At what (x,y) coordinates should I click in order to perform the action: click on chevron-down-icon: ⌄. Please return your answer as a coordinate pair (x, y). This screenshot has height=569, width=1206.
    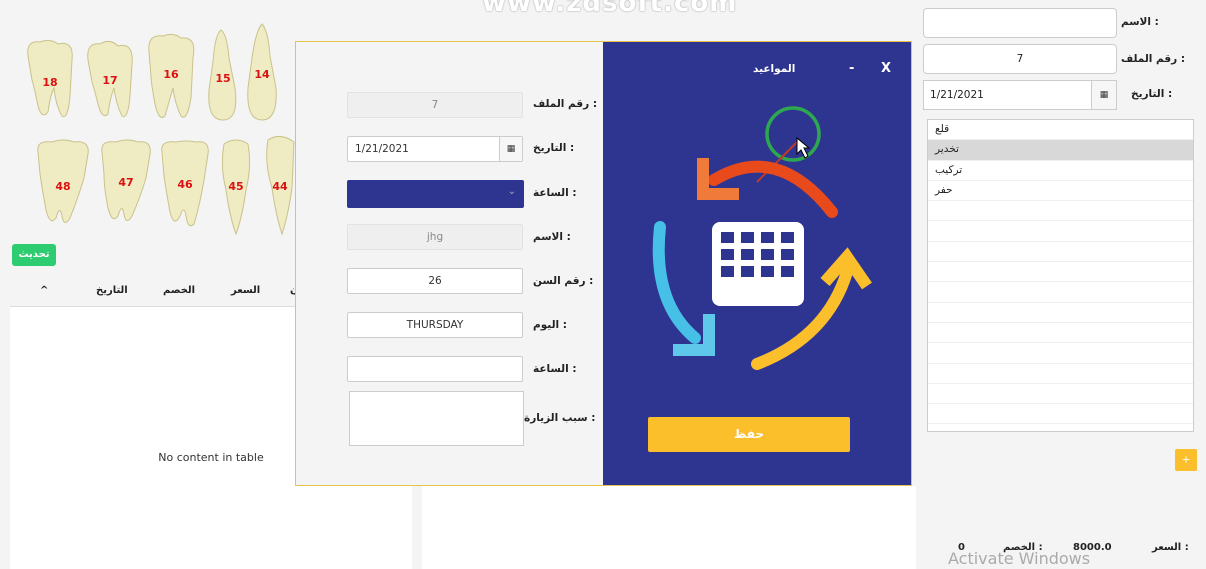
    Looking at the image, I should click on (511, 191).